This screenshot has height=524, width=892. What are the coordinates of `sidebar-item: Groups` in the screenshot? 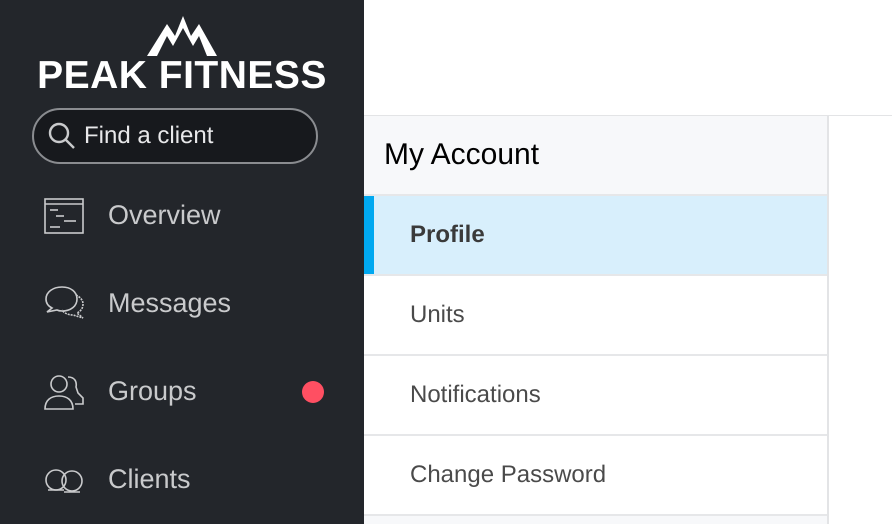 It's located at (182, 392).